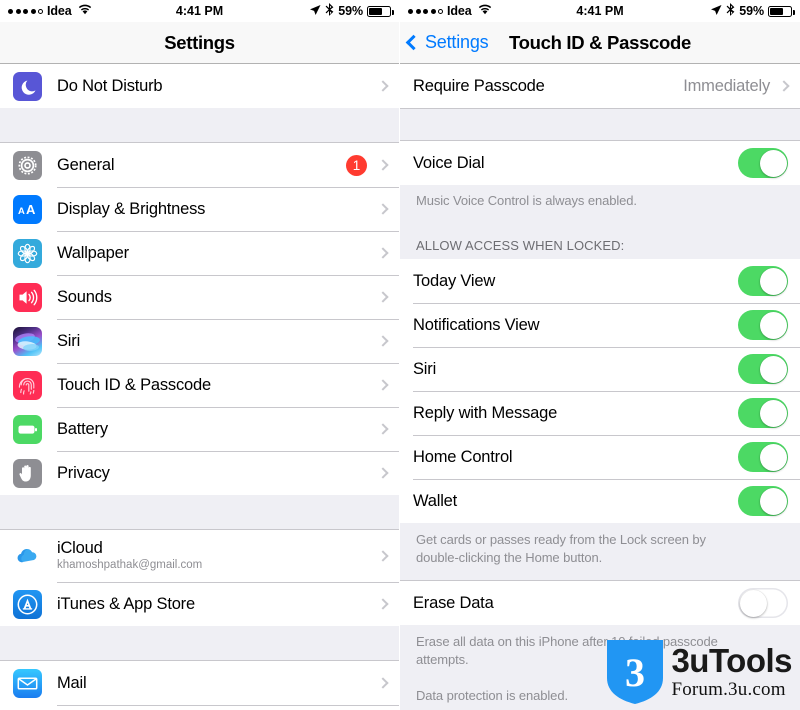 The width and height of the screenshot is (800, 710). Describe the element at coordinates (199, 253) in the screenshot. I see `sidebar-item-wallpaper: Wallpaper` at that location.